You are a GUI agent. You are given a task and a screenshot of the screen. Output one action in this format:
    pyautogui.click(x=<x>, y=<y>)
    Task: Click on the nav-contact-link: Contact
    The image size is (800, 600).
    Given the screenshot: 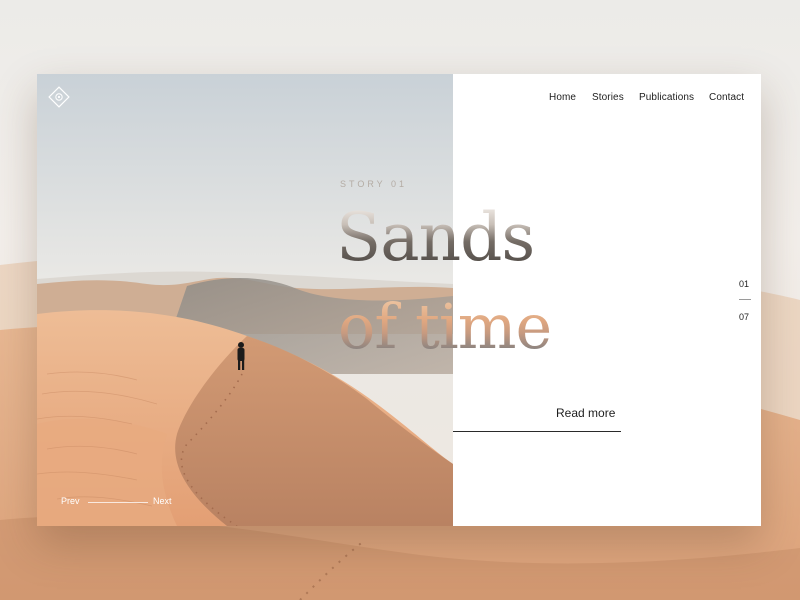 What is the action you would take?
    pyautogui.click(x=726, y=97)
    